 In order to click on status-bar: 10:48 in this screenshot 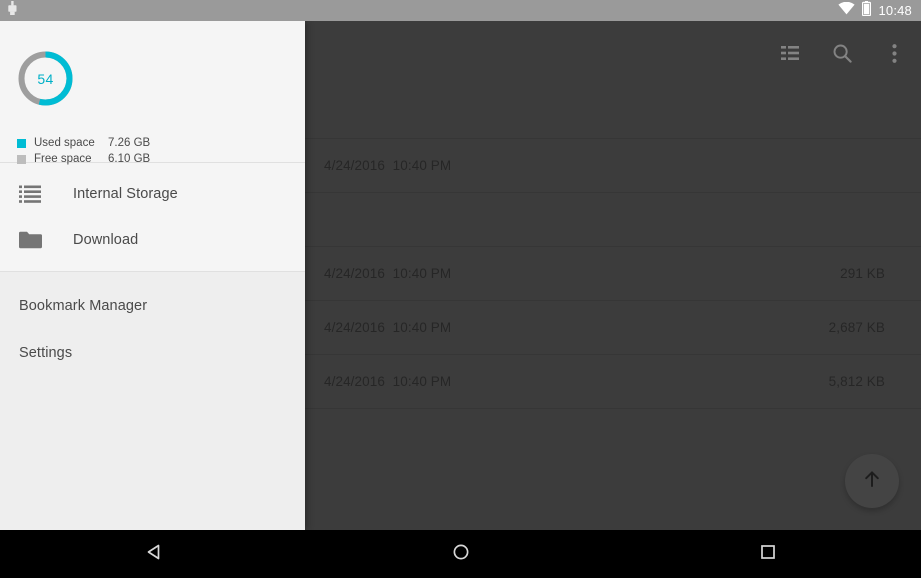, I will do `click(460, 10)`.